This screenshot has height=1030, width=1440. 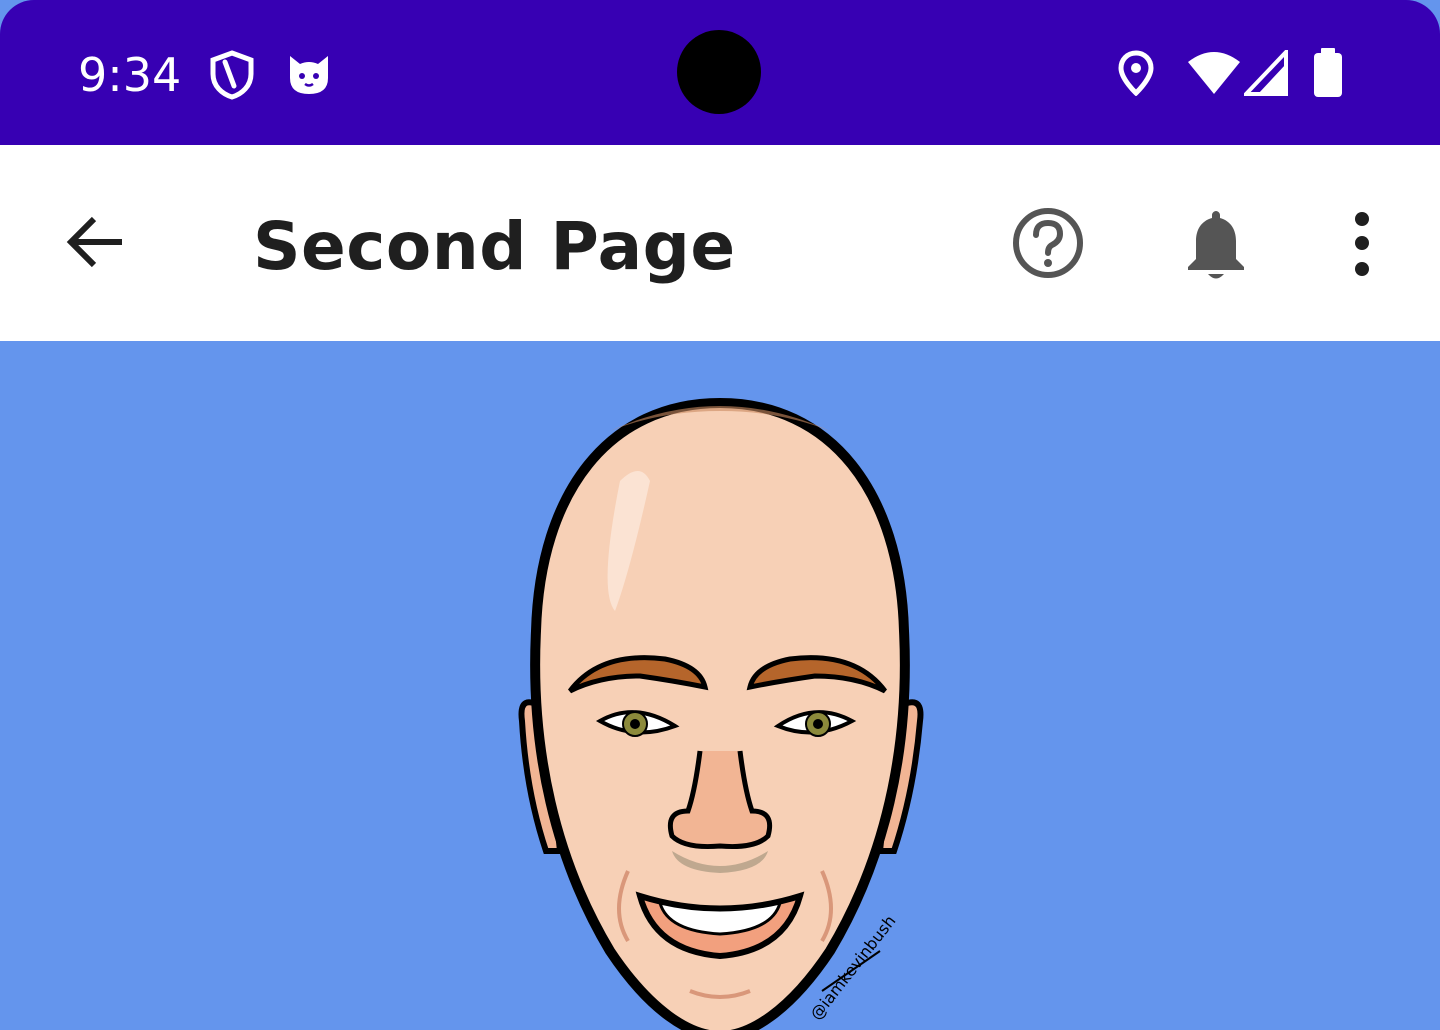 I want to click on wifi-icon, so click(x=1214, y=73).